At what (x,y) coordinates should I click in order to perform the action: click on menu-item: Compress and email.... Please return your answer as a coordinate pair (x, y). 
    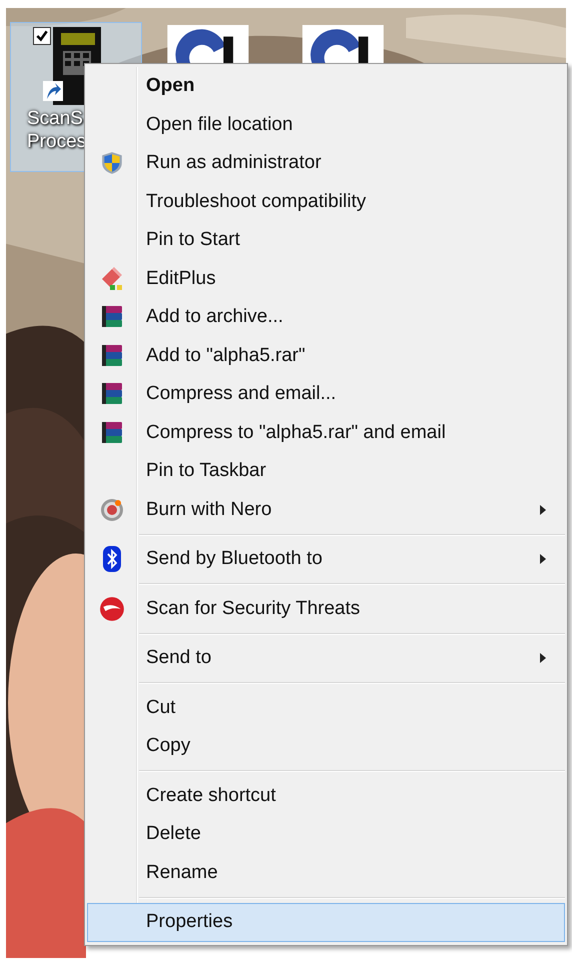
    Looking at the image, I should click on (326, 394).